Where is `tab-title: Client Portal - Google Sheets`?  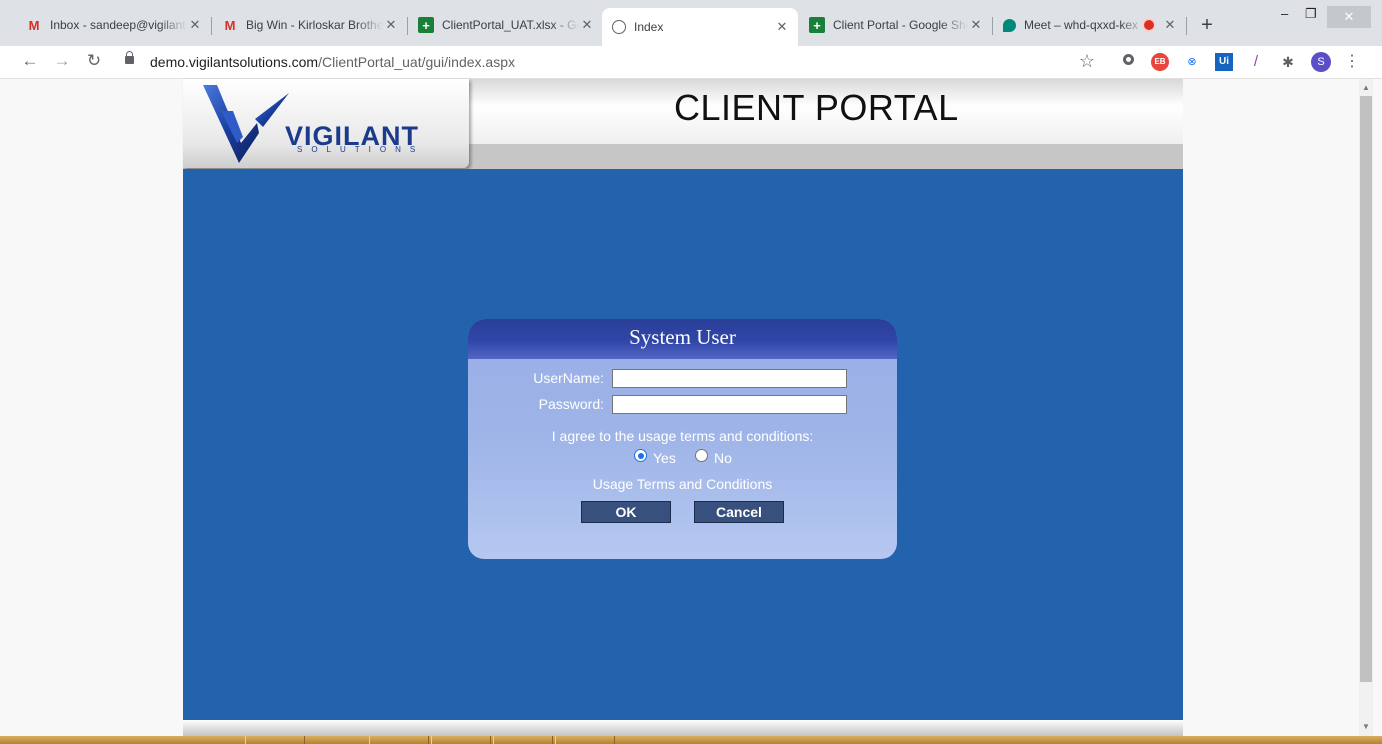
tab-title: Client Portal - Google Sheets is located at coordinates (900, 25).